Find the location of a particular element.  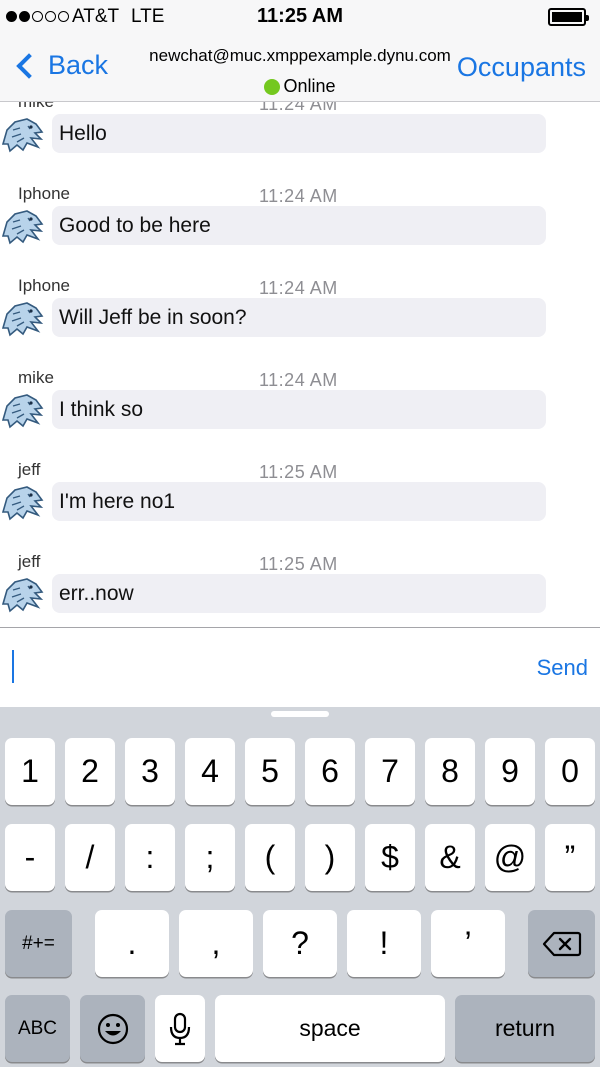

message-item: mike 11:24 AM Hello is located at coordinates (300, 143).